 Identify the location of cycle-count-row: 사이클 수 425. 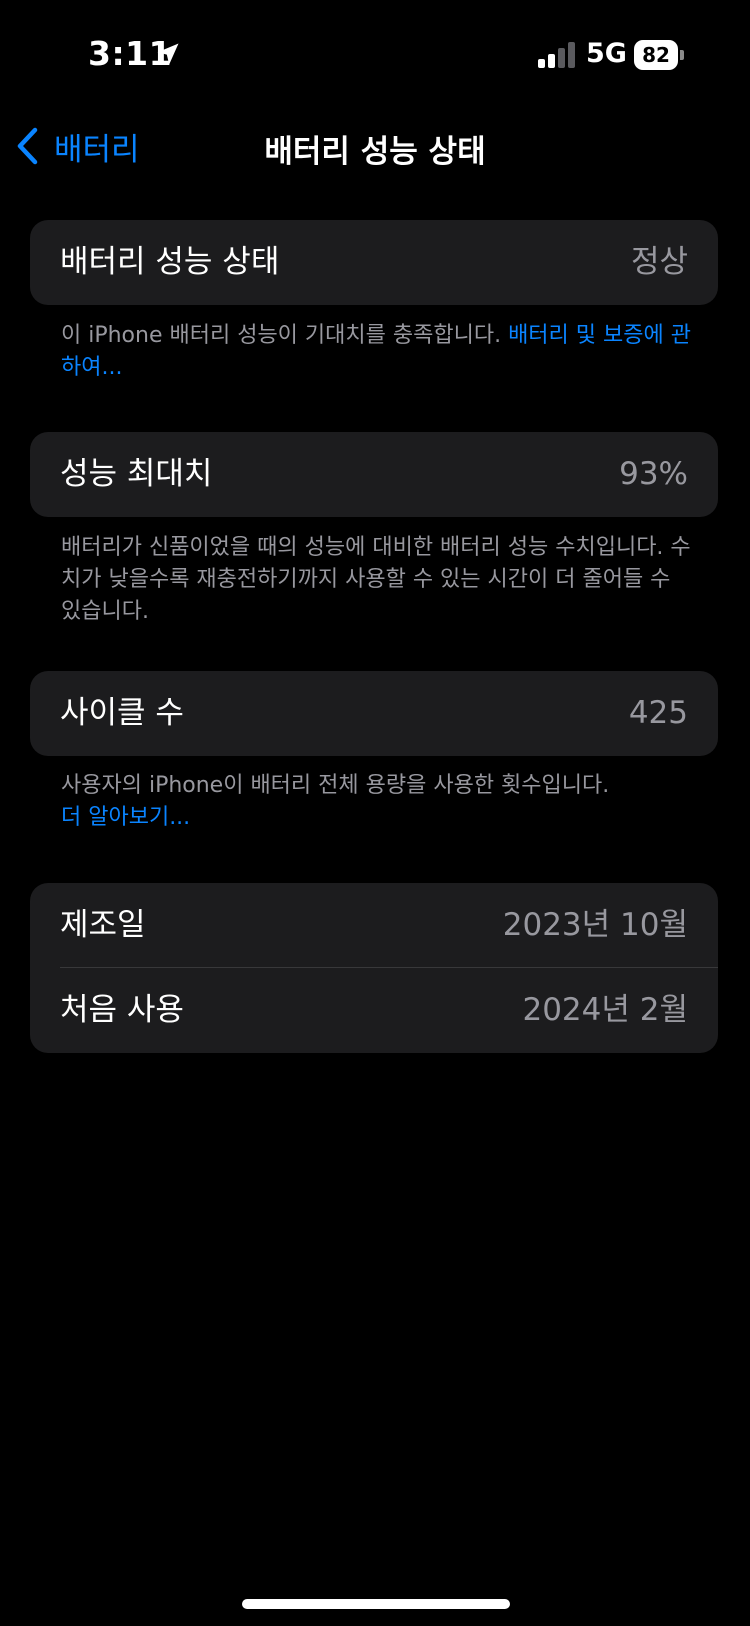
(374, 713).